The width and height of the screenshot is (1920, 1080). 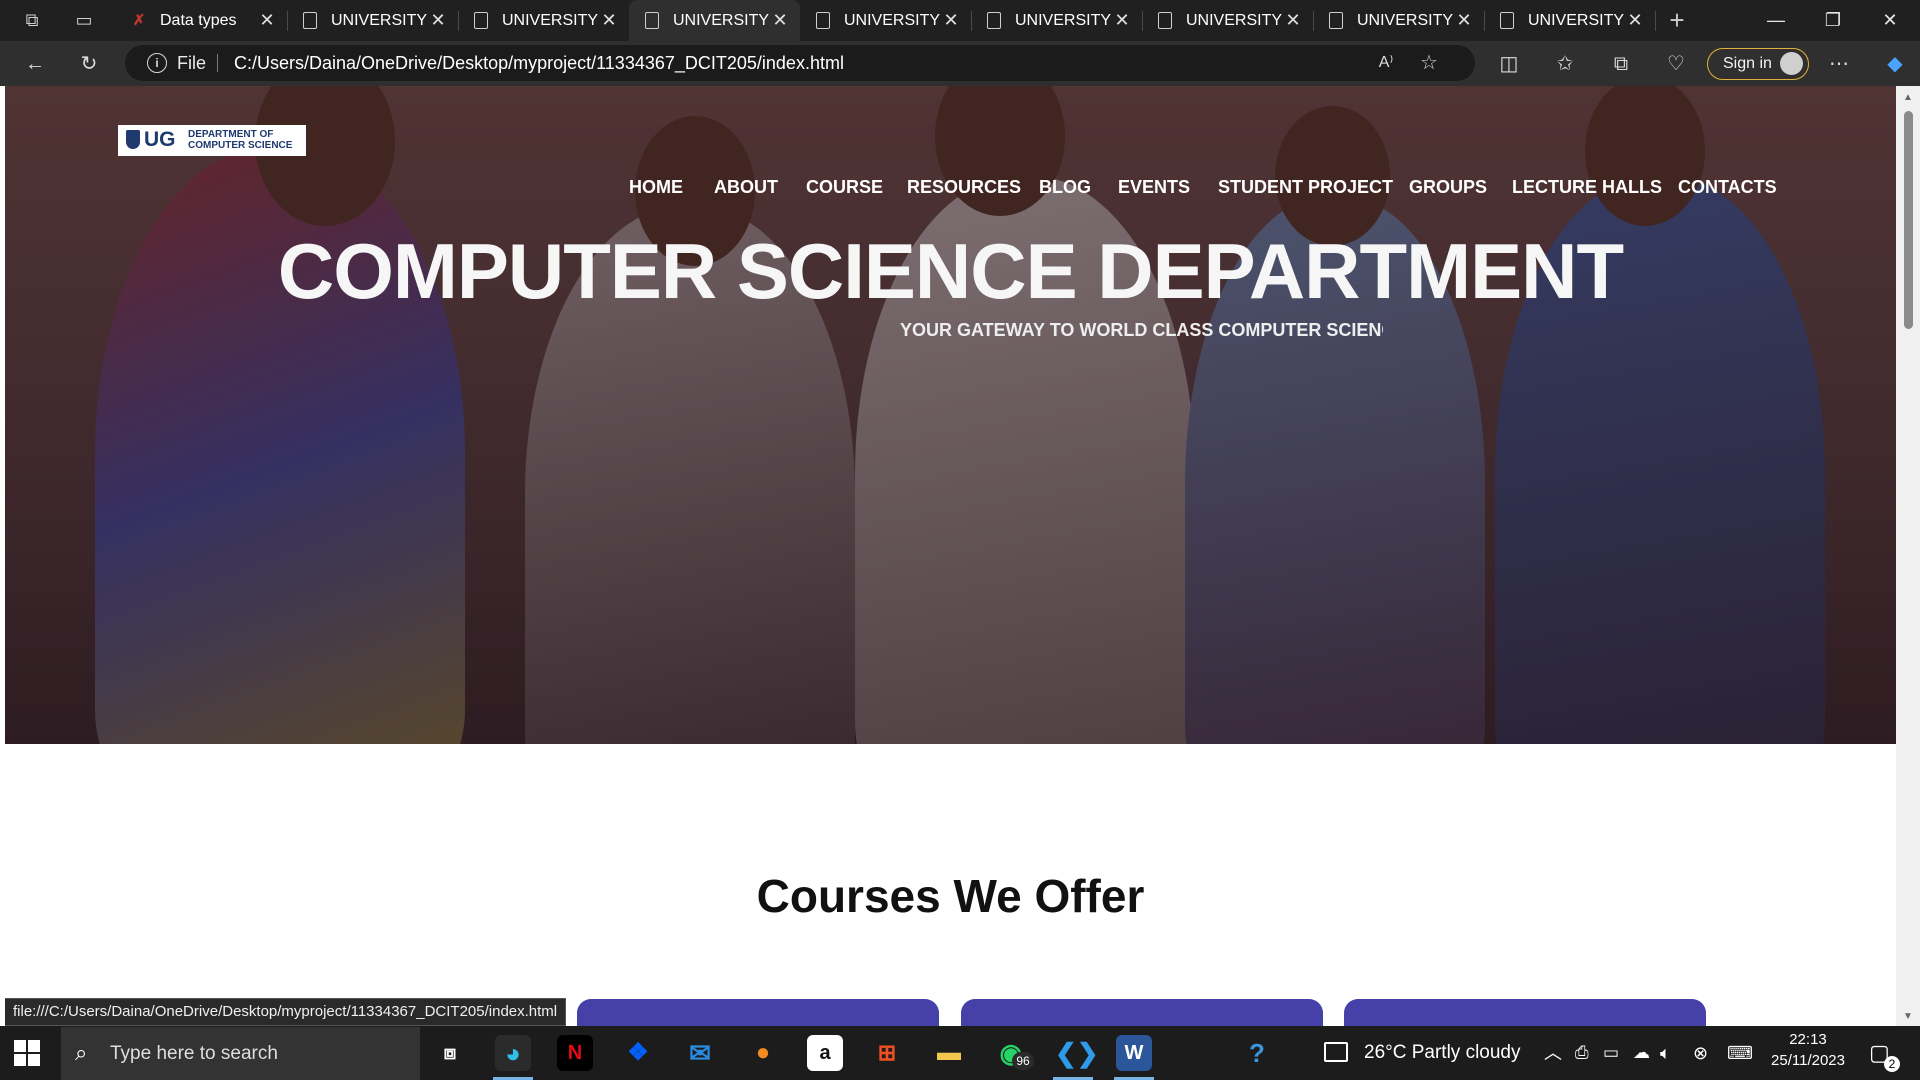 I want to click on sign-in-label: Sign in, so click(x=1747, y=63).